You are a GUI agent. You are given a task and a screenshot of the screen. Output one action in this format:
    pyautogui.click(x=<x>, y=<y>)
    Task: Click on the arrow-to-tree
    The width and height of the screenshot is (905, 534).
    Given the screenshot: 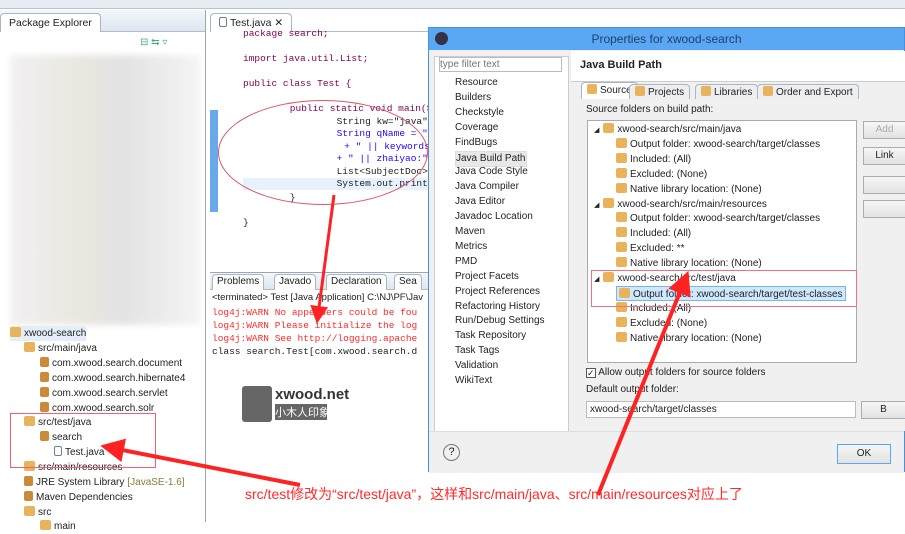 What is the action you would take?
    pyautogui.click(x=200, y=462)
    